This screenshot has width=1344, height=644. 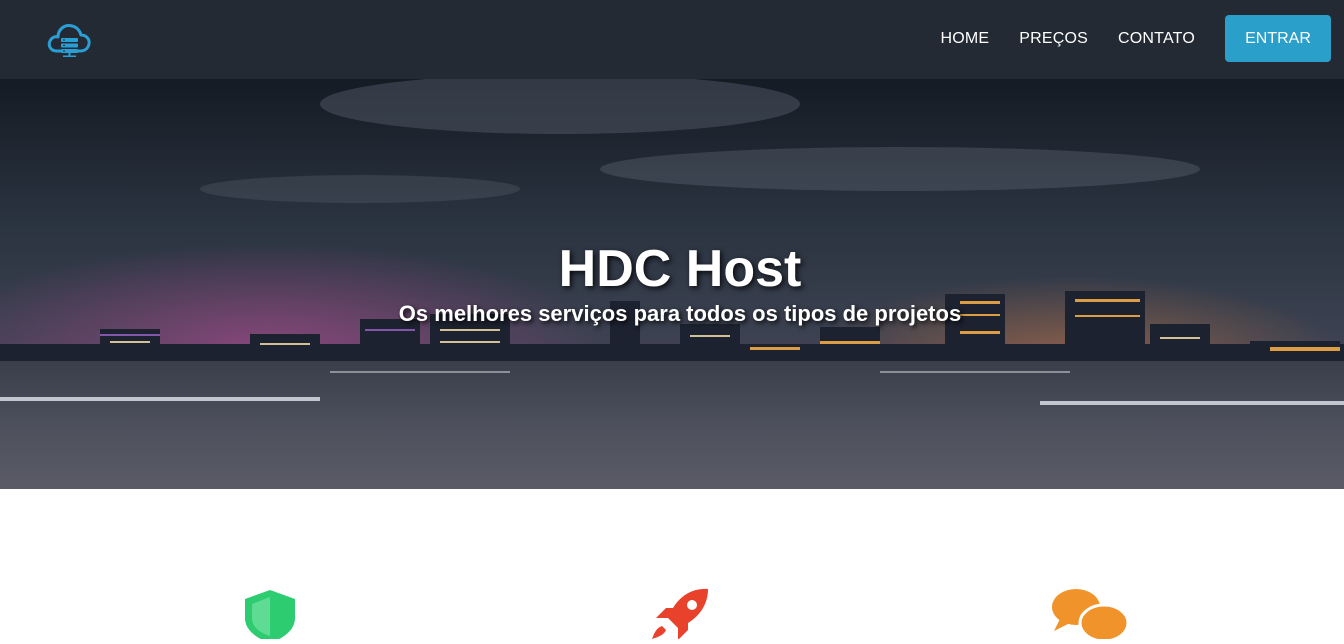 I want to click on nav-precos-link: PREÇOS, so click(x=1053, y=39).